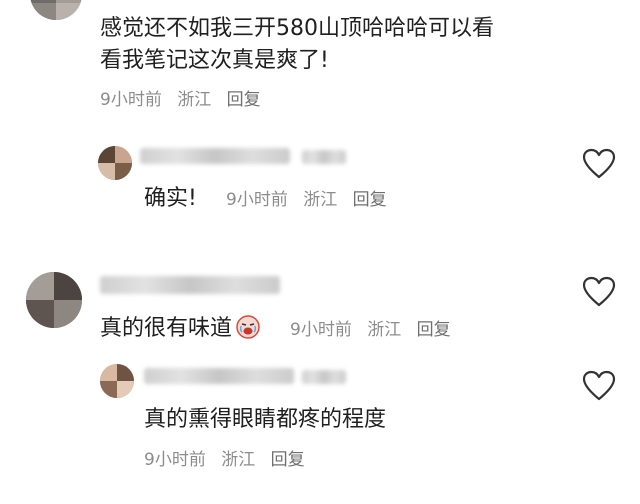  I want to click on reply-text-content: 确实!, so click(170, 198).